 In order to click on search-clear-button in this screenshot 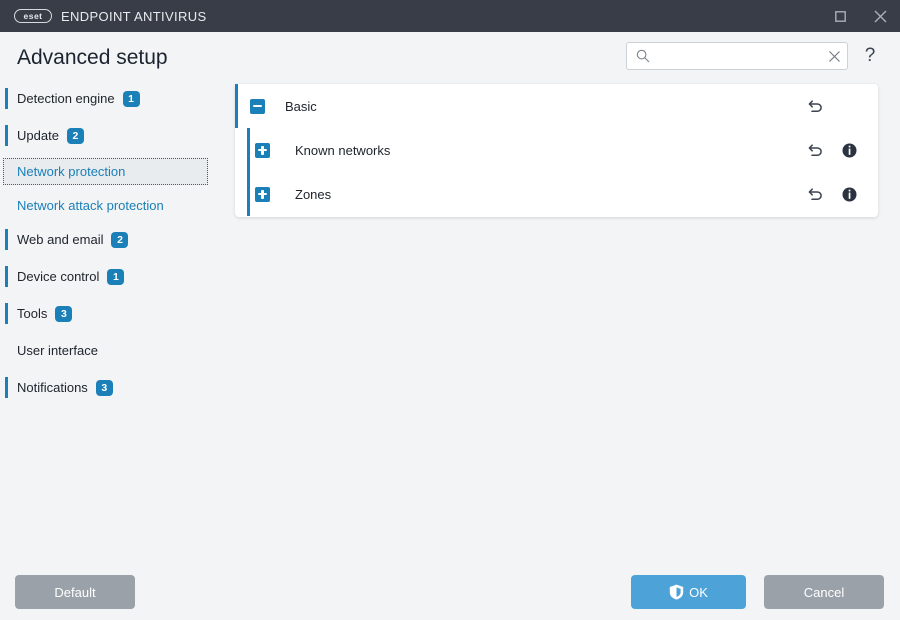, I will do `click(834, 56)`.